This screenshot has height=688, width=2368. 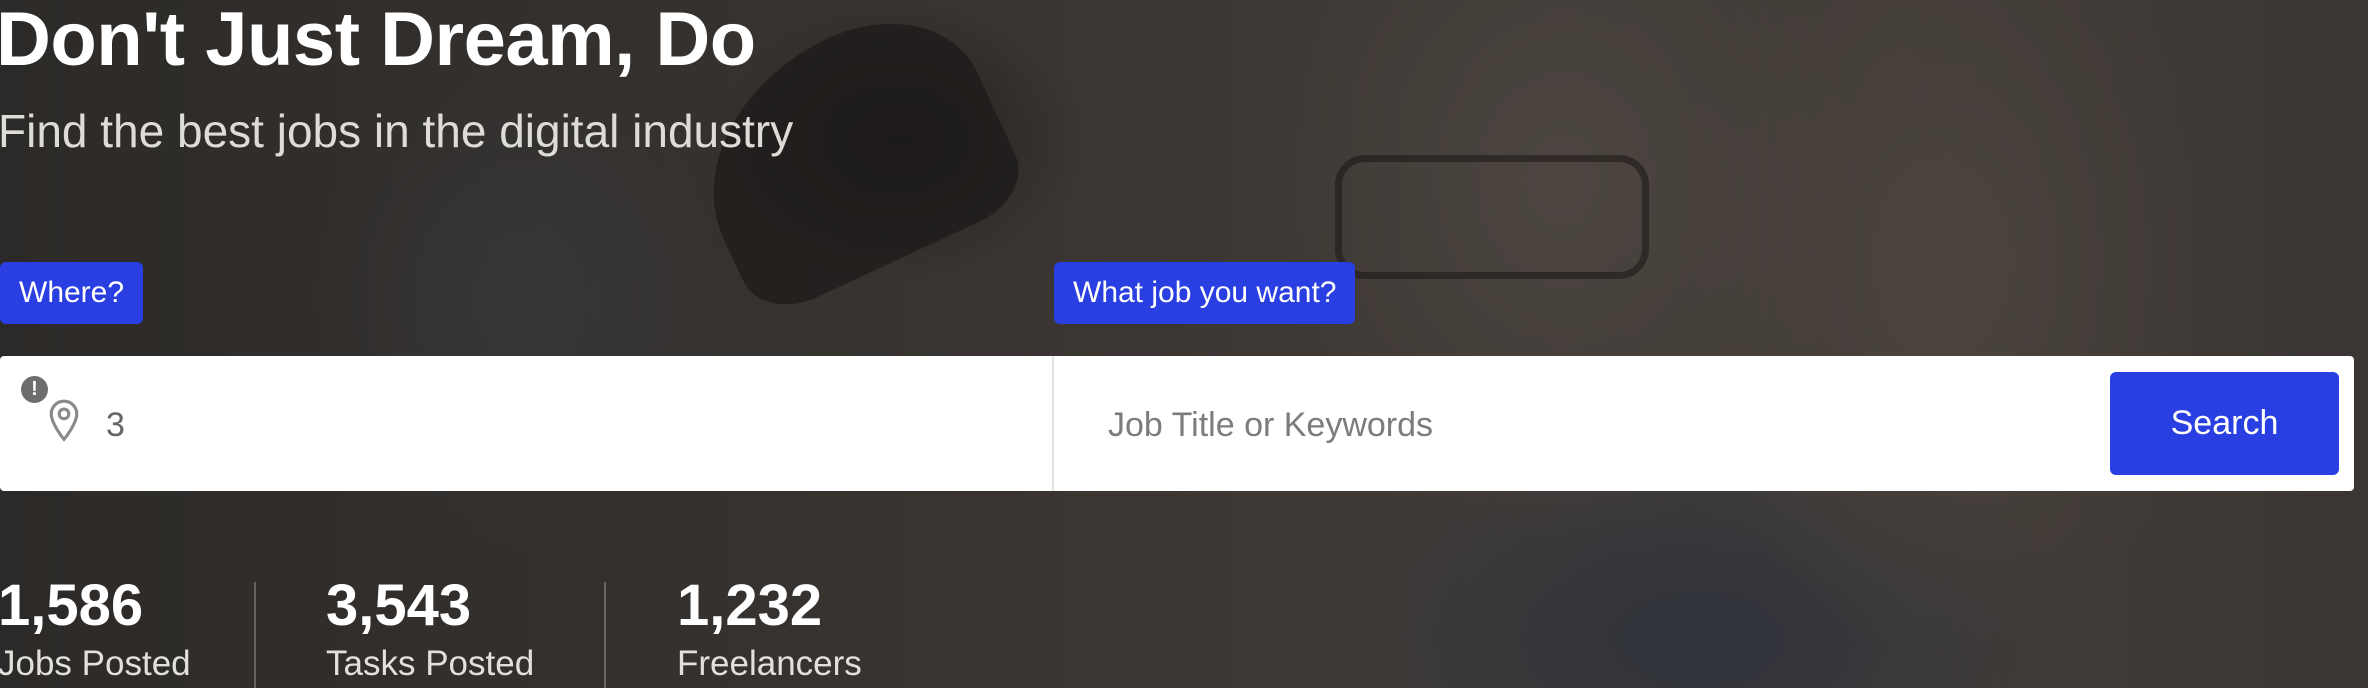 I want to click on stat-value: 3,543, so click(x=399, y=605).